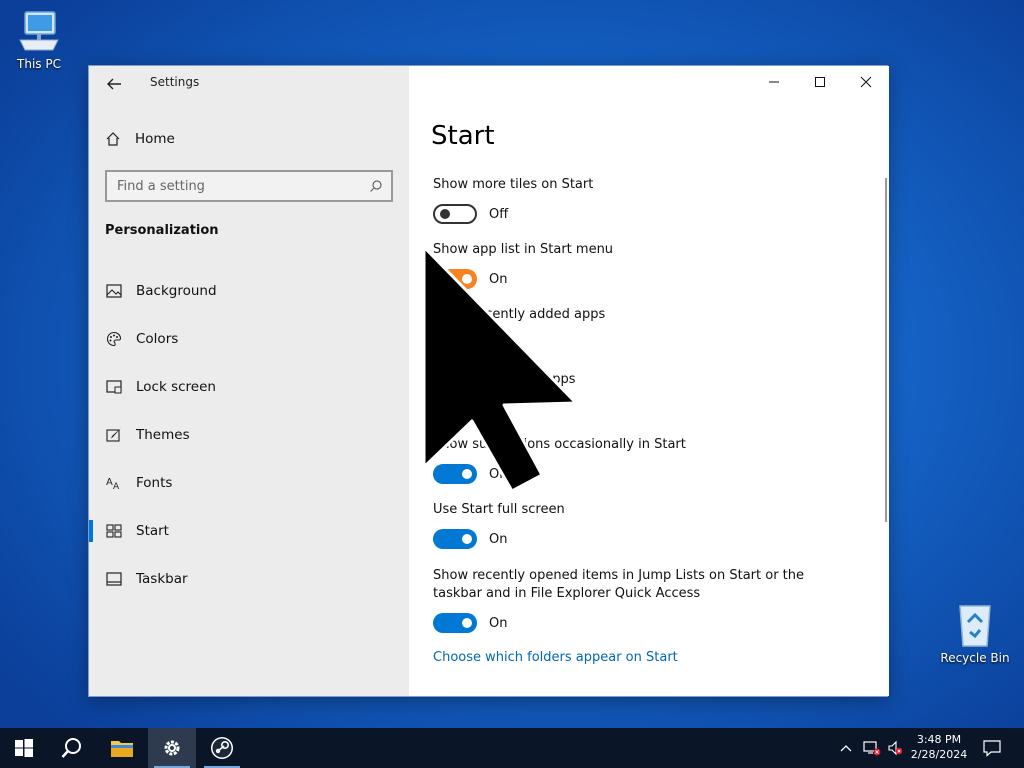  What do you see at coordinates (113, 139) in the screenshot?
I see `home-icon` at bounding box center [113, 139].